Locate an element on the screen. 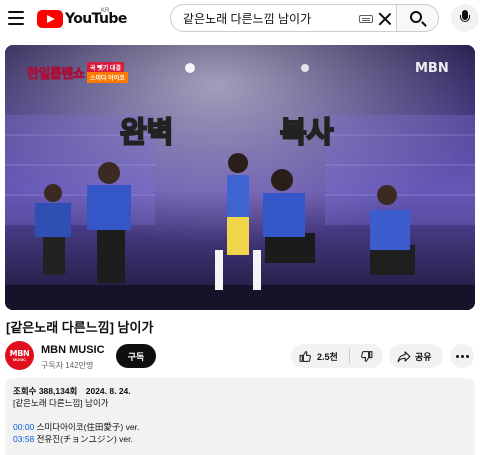 This screenshot has height=455, width=480. channel-avatar: MBN MUSIC is located at coordinates (19, 355).